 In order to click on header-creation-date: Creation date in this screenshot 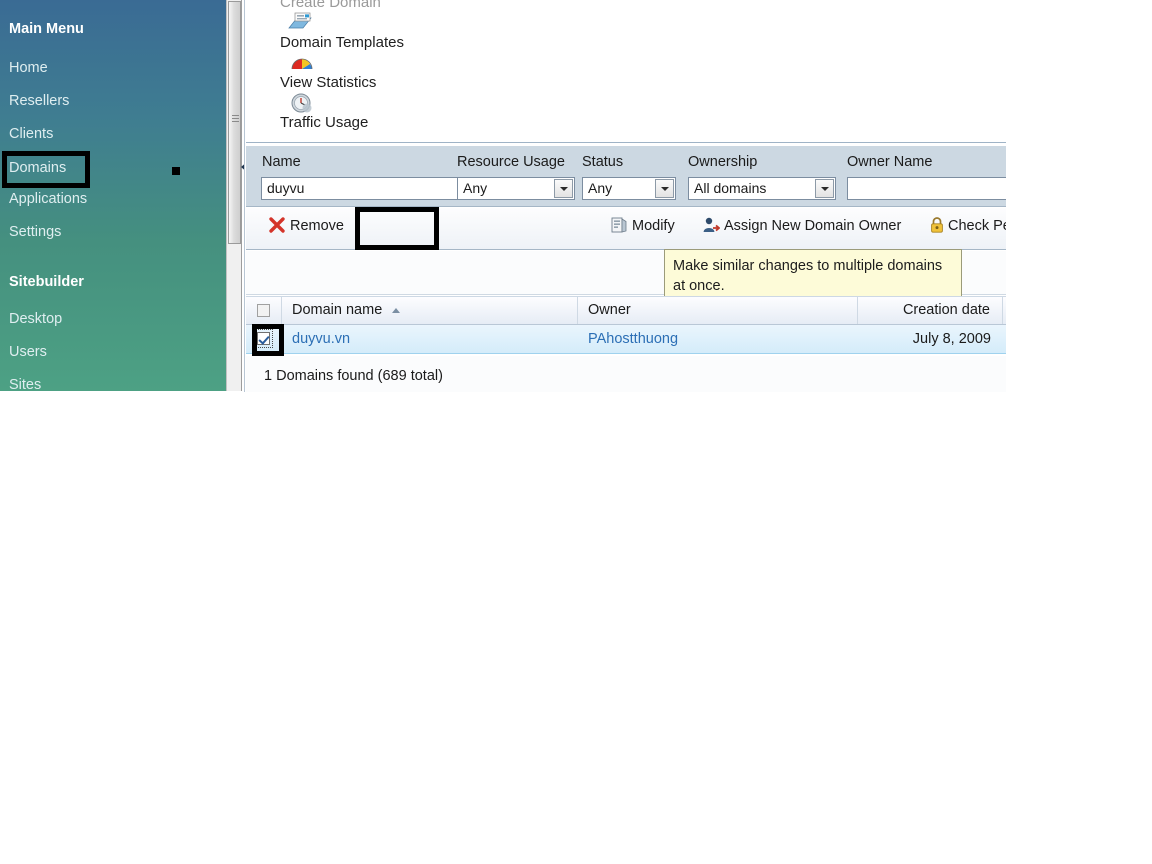, I will do `click(930, 310)`.